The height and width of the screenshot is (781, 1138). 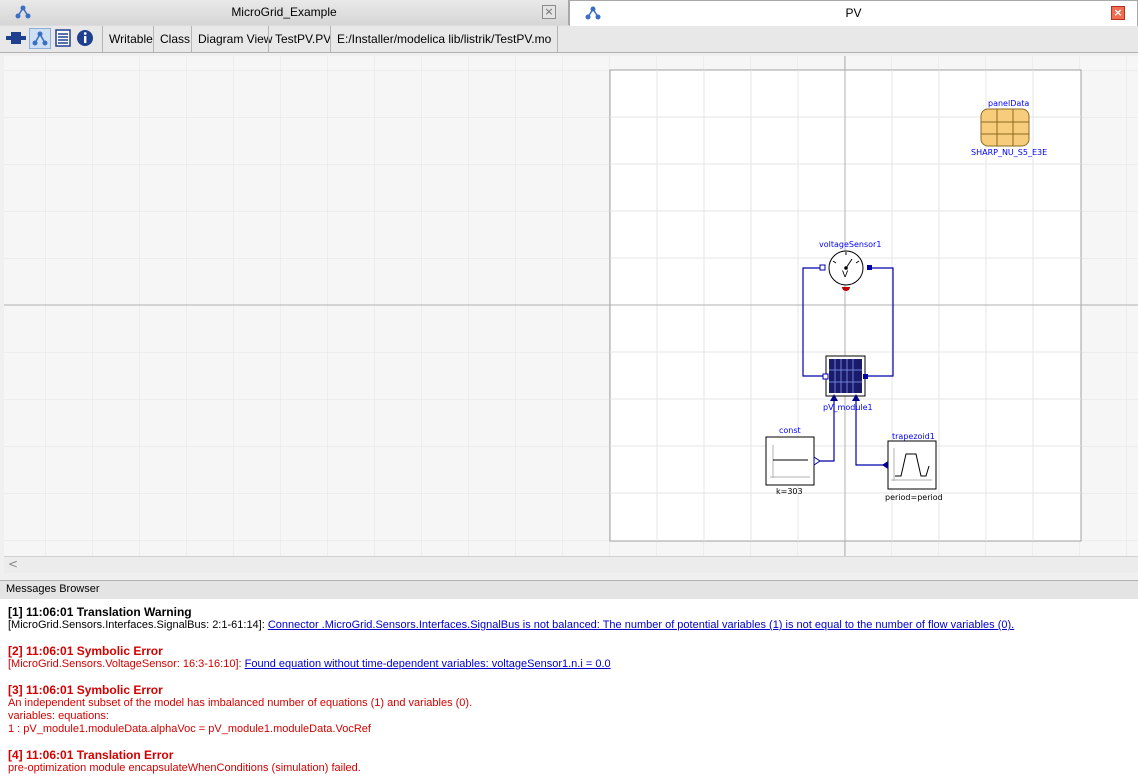 I want to click on icon-view-button, so click(x=16, y=38).